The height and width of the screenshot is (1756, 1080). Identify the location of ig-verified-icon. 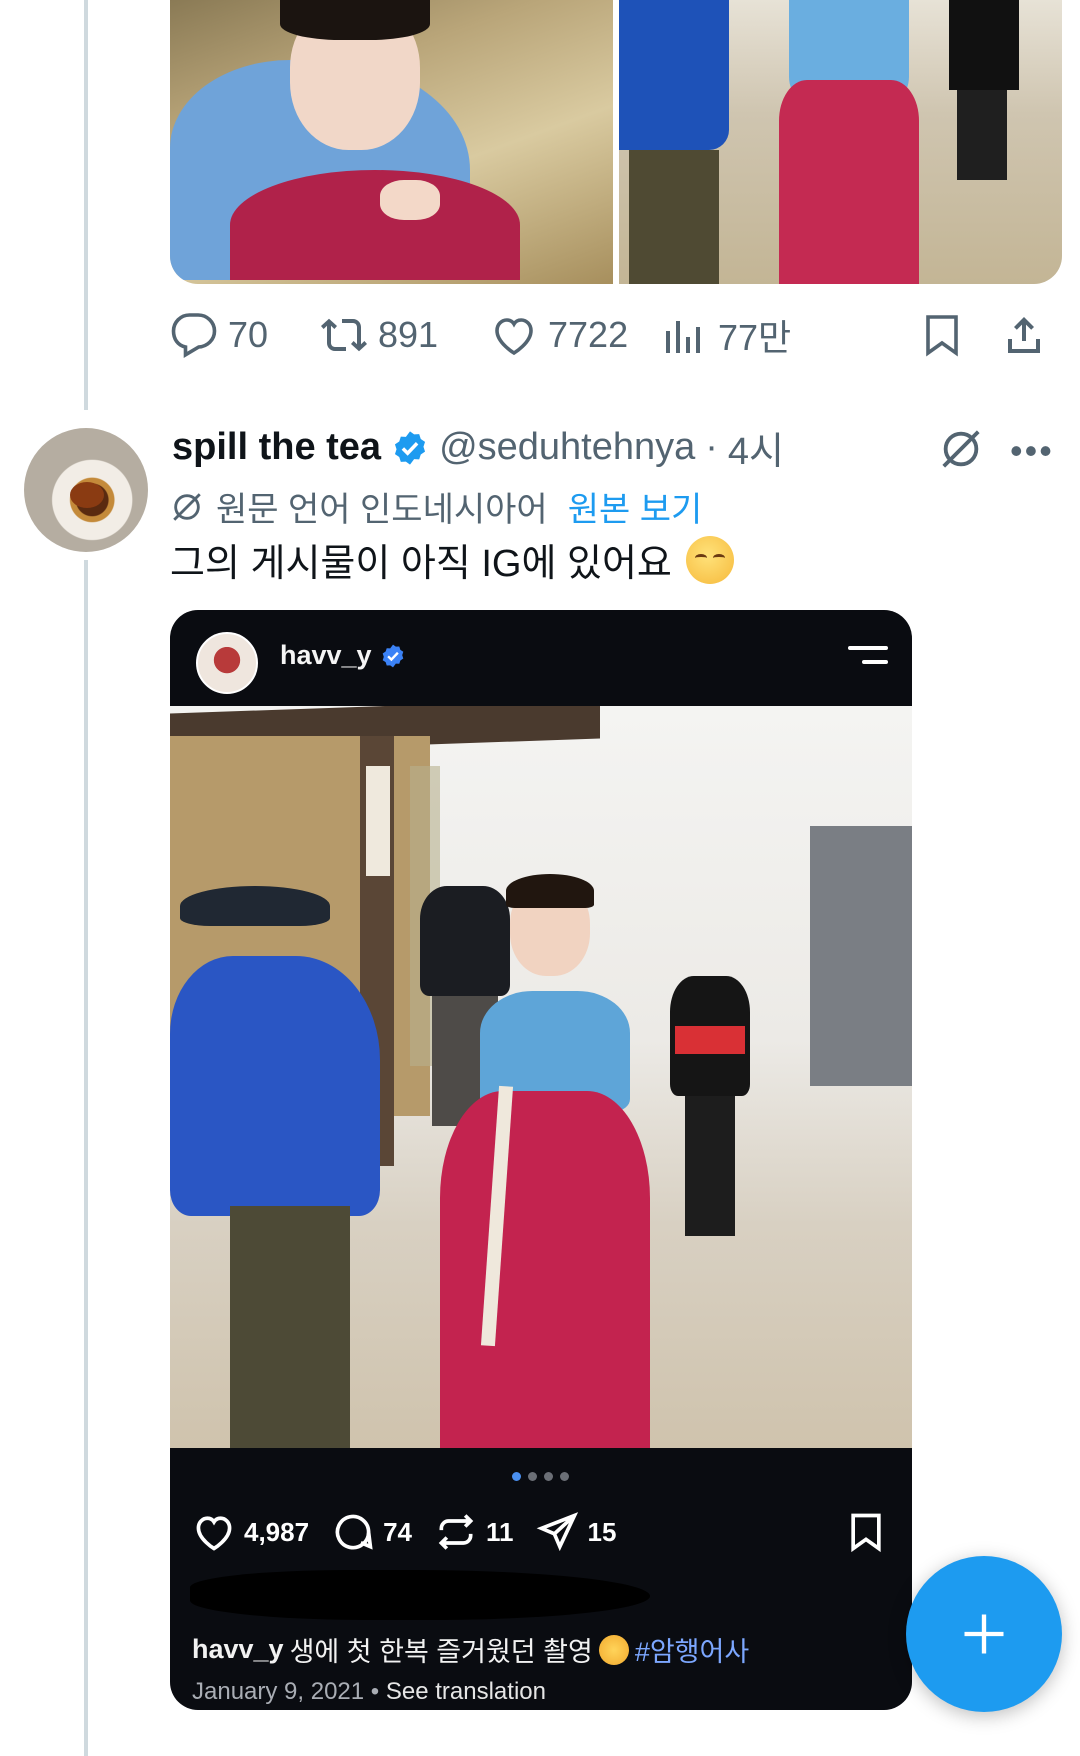
(392, 655).